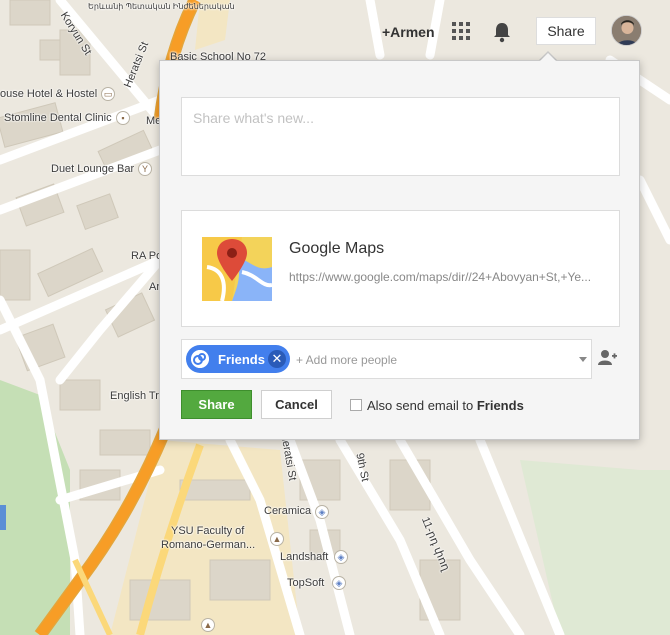  What do you see at coordinates (200, 359) in the screenshot?
I see `circles-icon` at bounding box center [200, 359].